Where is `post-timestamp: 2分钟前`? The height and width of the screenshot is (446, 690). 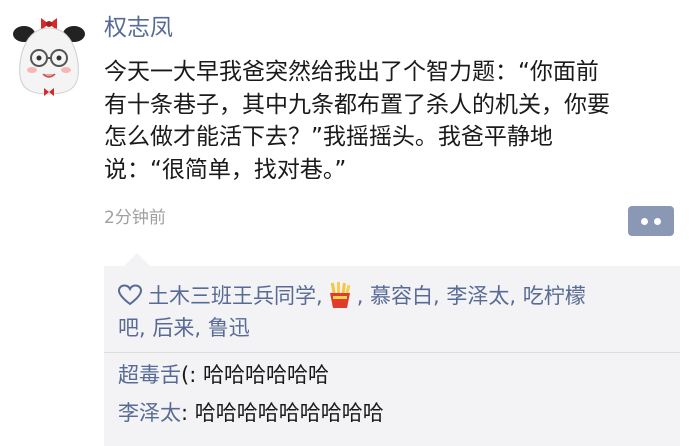 post-timestamp: 2分钟前 is located at coordinates (135, 218).